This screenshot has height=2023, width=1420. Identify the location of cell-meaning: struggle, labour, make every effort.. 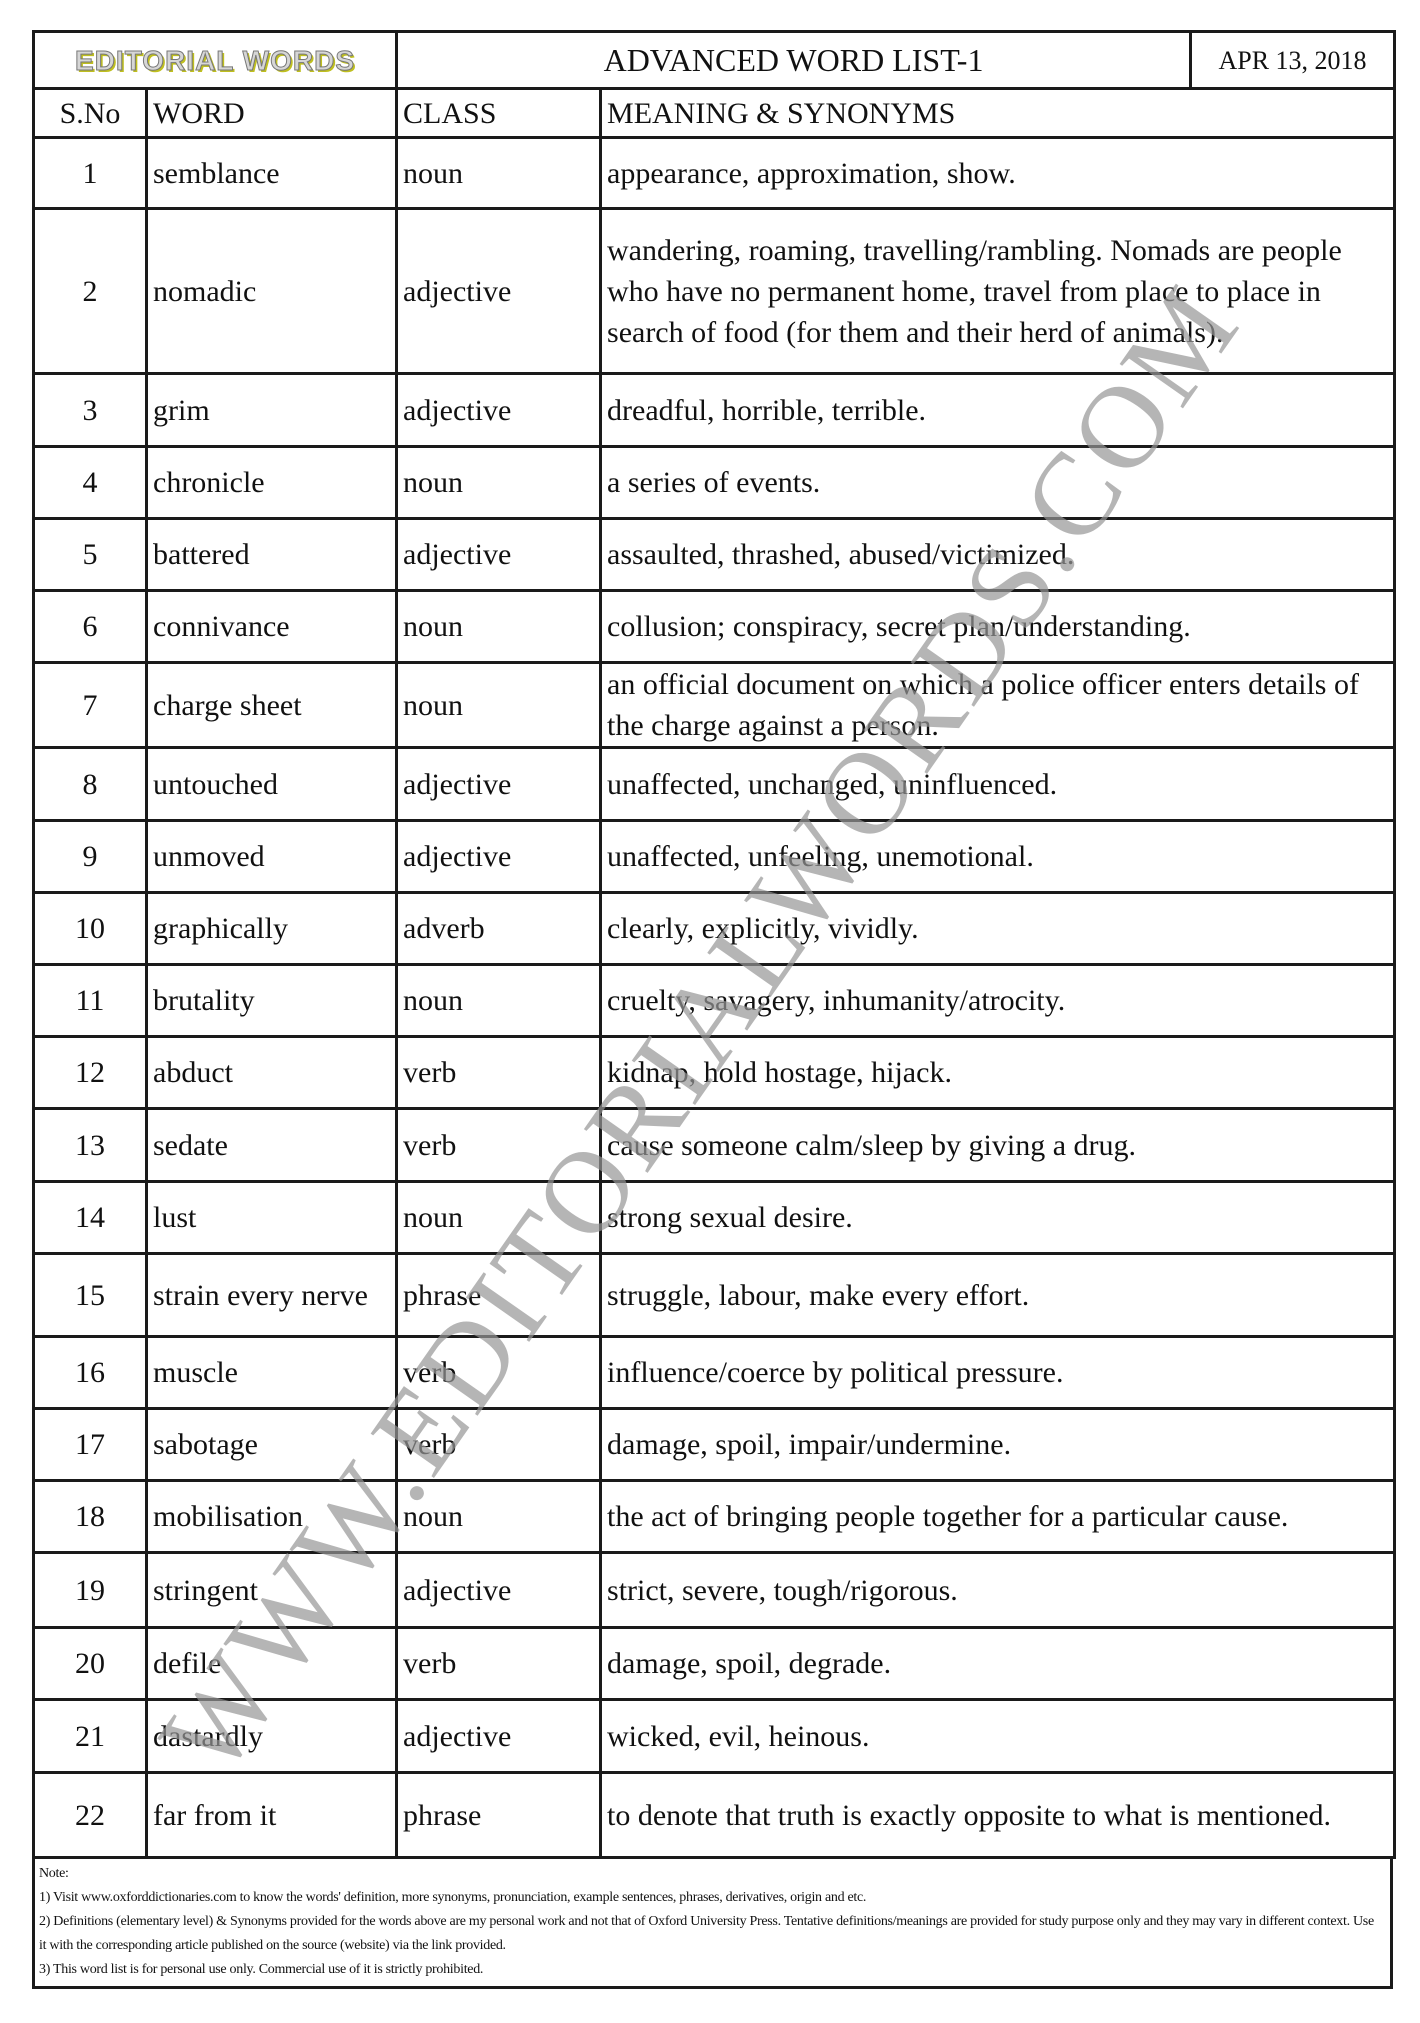
(998, 1295).